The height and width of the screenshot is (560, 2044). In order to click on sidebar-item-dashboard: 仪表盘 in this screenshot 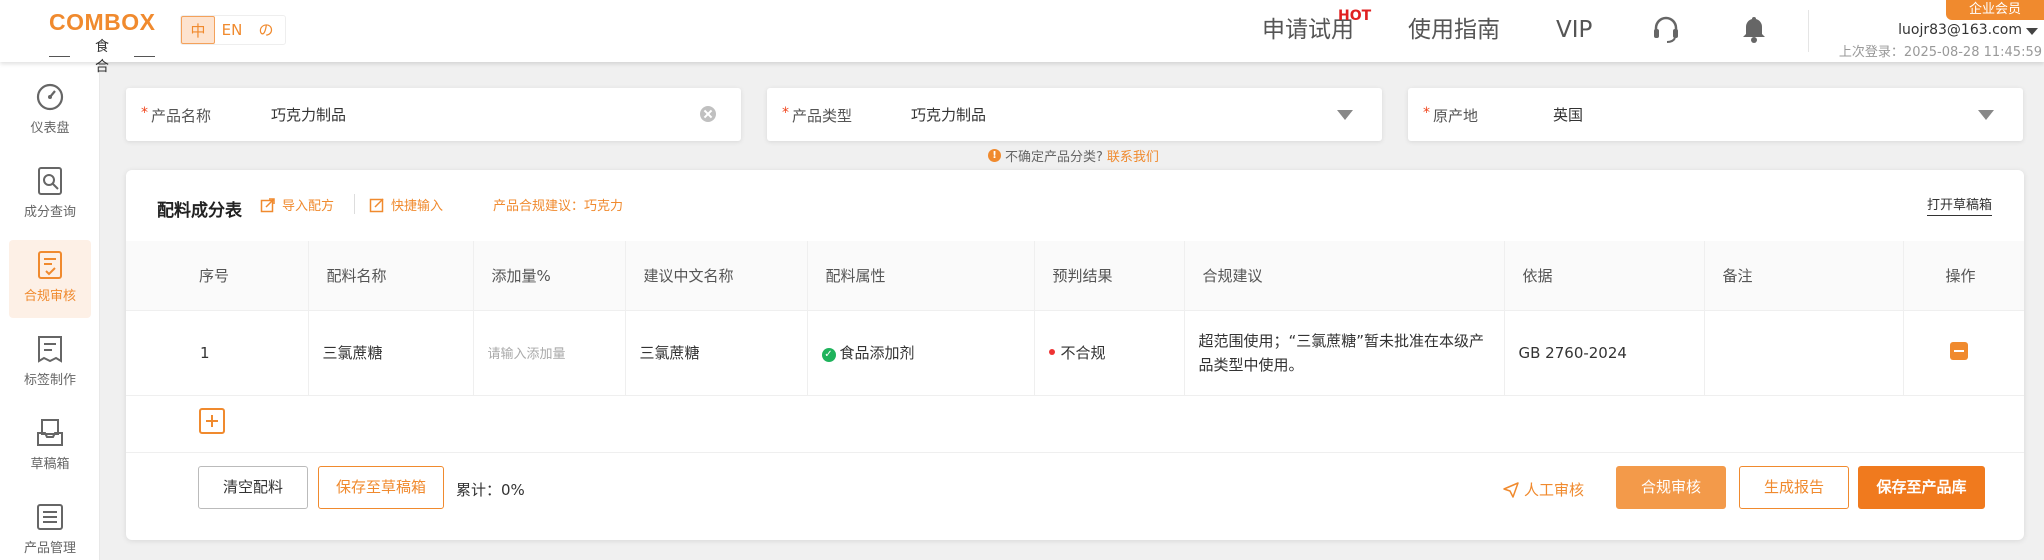, I will do `click(50, 111)`.